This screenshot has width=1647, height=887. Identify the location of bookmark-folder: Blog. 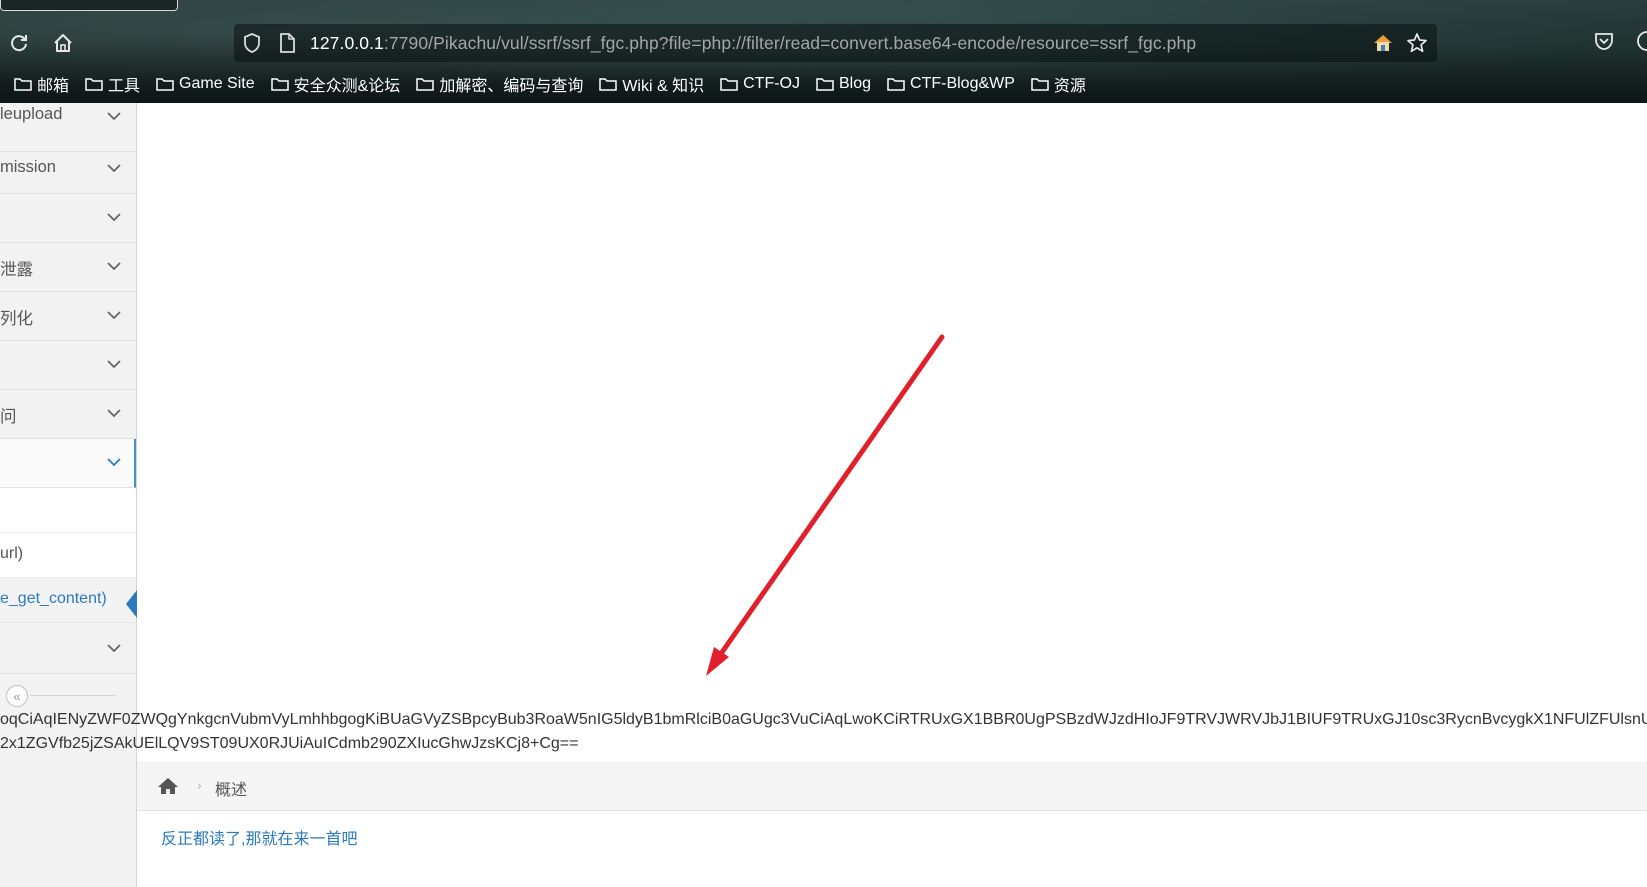
(843, 84).